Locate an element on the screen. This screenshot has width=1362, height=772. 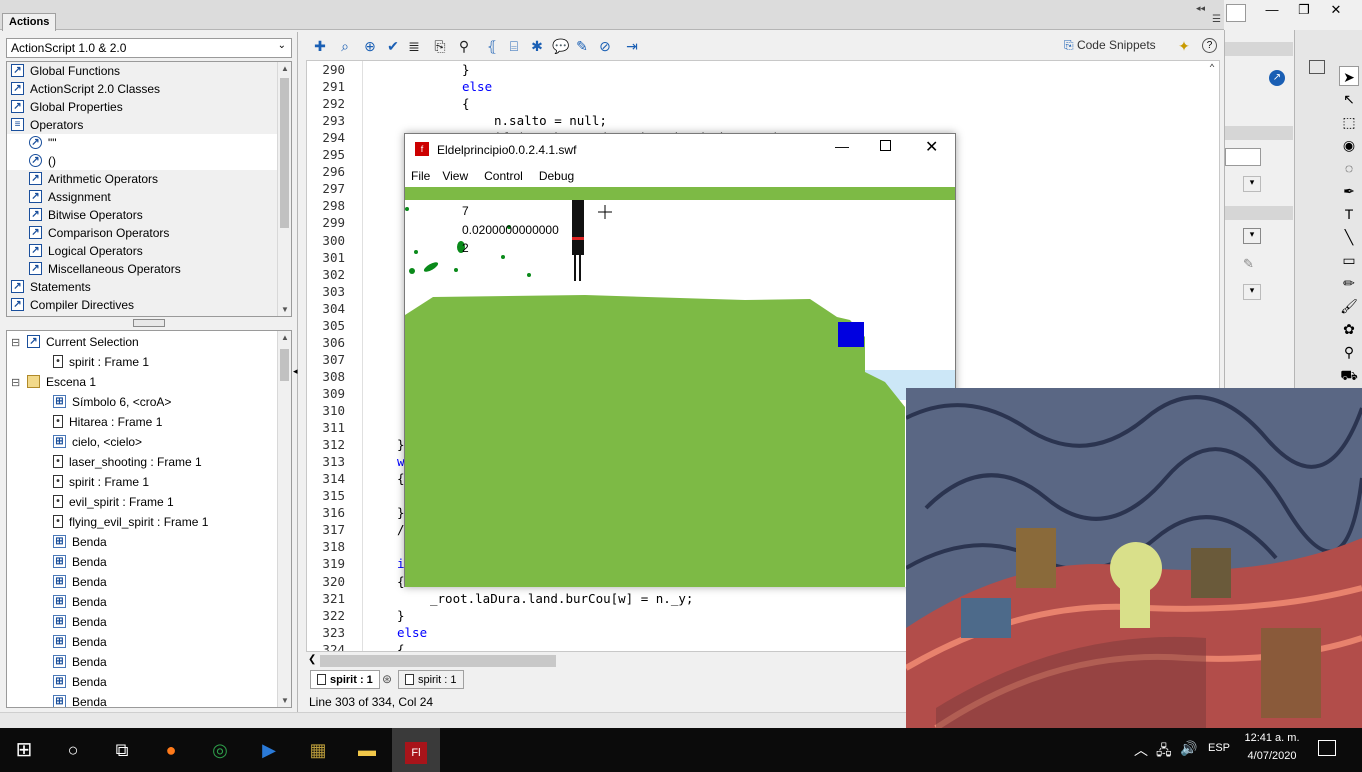
add-statement-icon: ✚ is located at coordinates (320, 46).